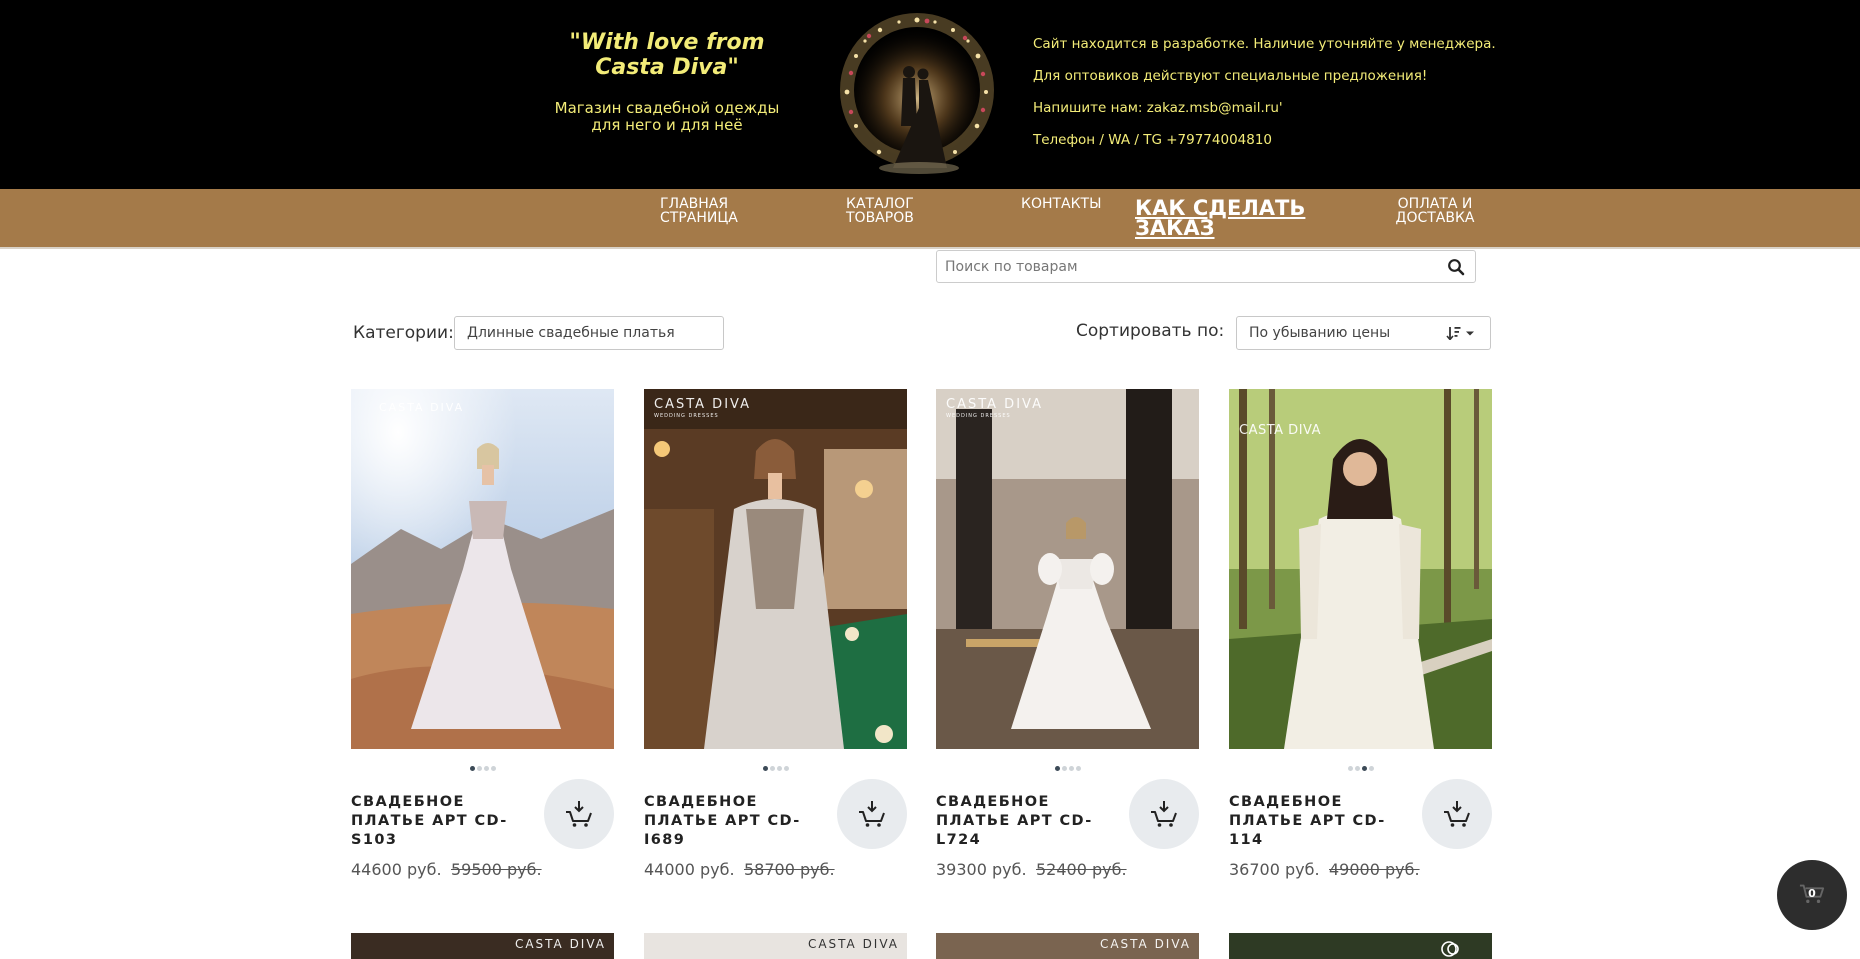  Describe the element at coordinates (1264, 146) in the screenshot. I see `notice-phone: Телефон / WA / TG +79774004810` at that location.